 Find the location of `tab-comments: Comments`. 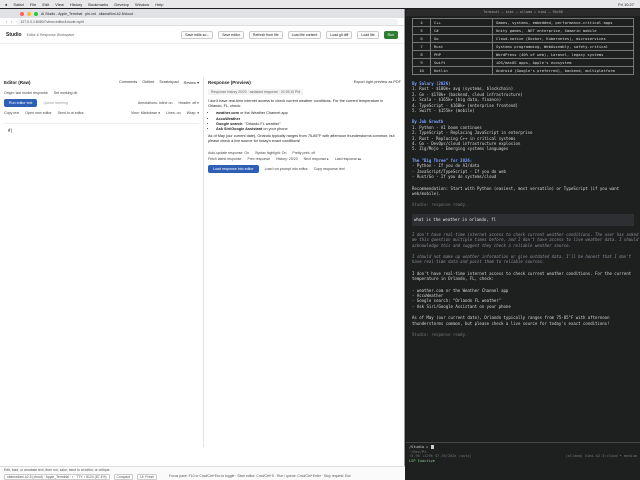

tab-comments: Comments is located at coordinates (128, 82).